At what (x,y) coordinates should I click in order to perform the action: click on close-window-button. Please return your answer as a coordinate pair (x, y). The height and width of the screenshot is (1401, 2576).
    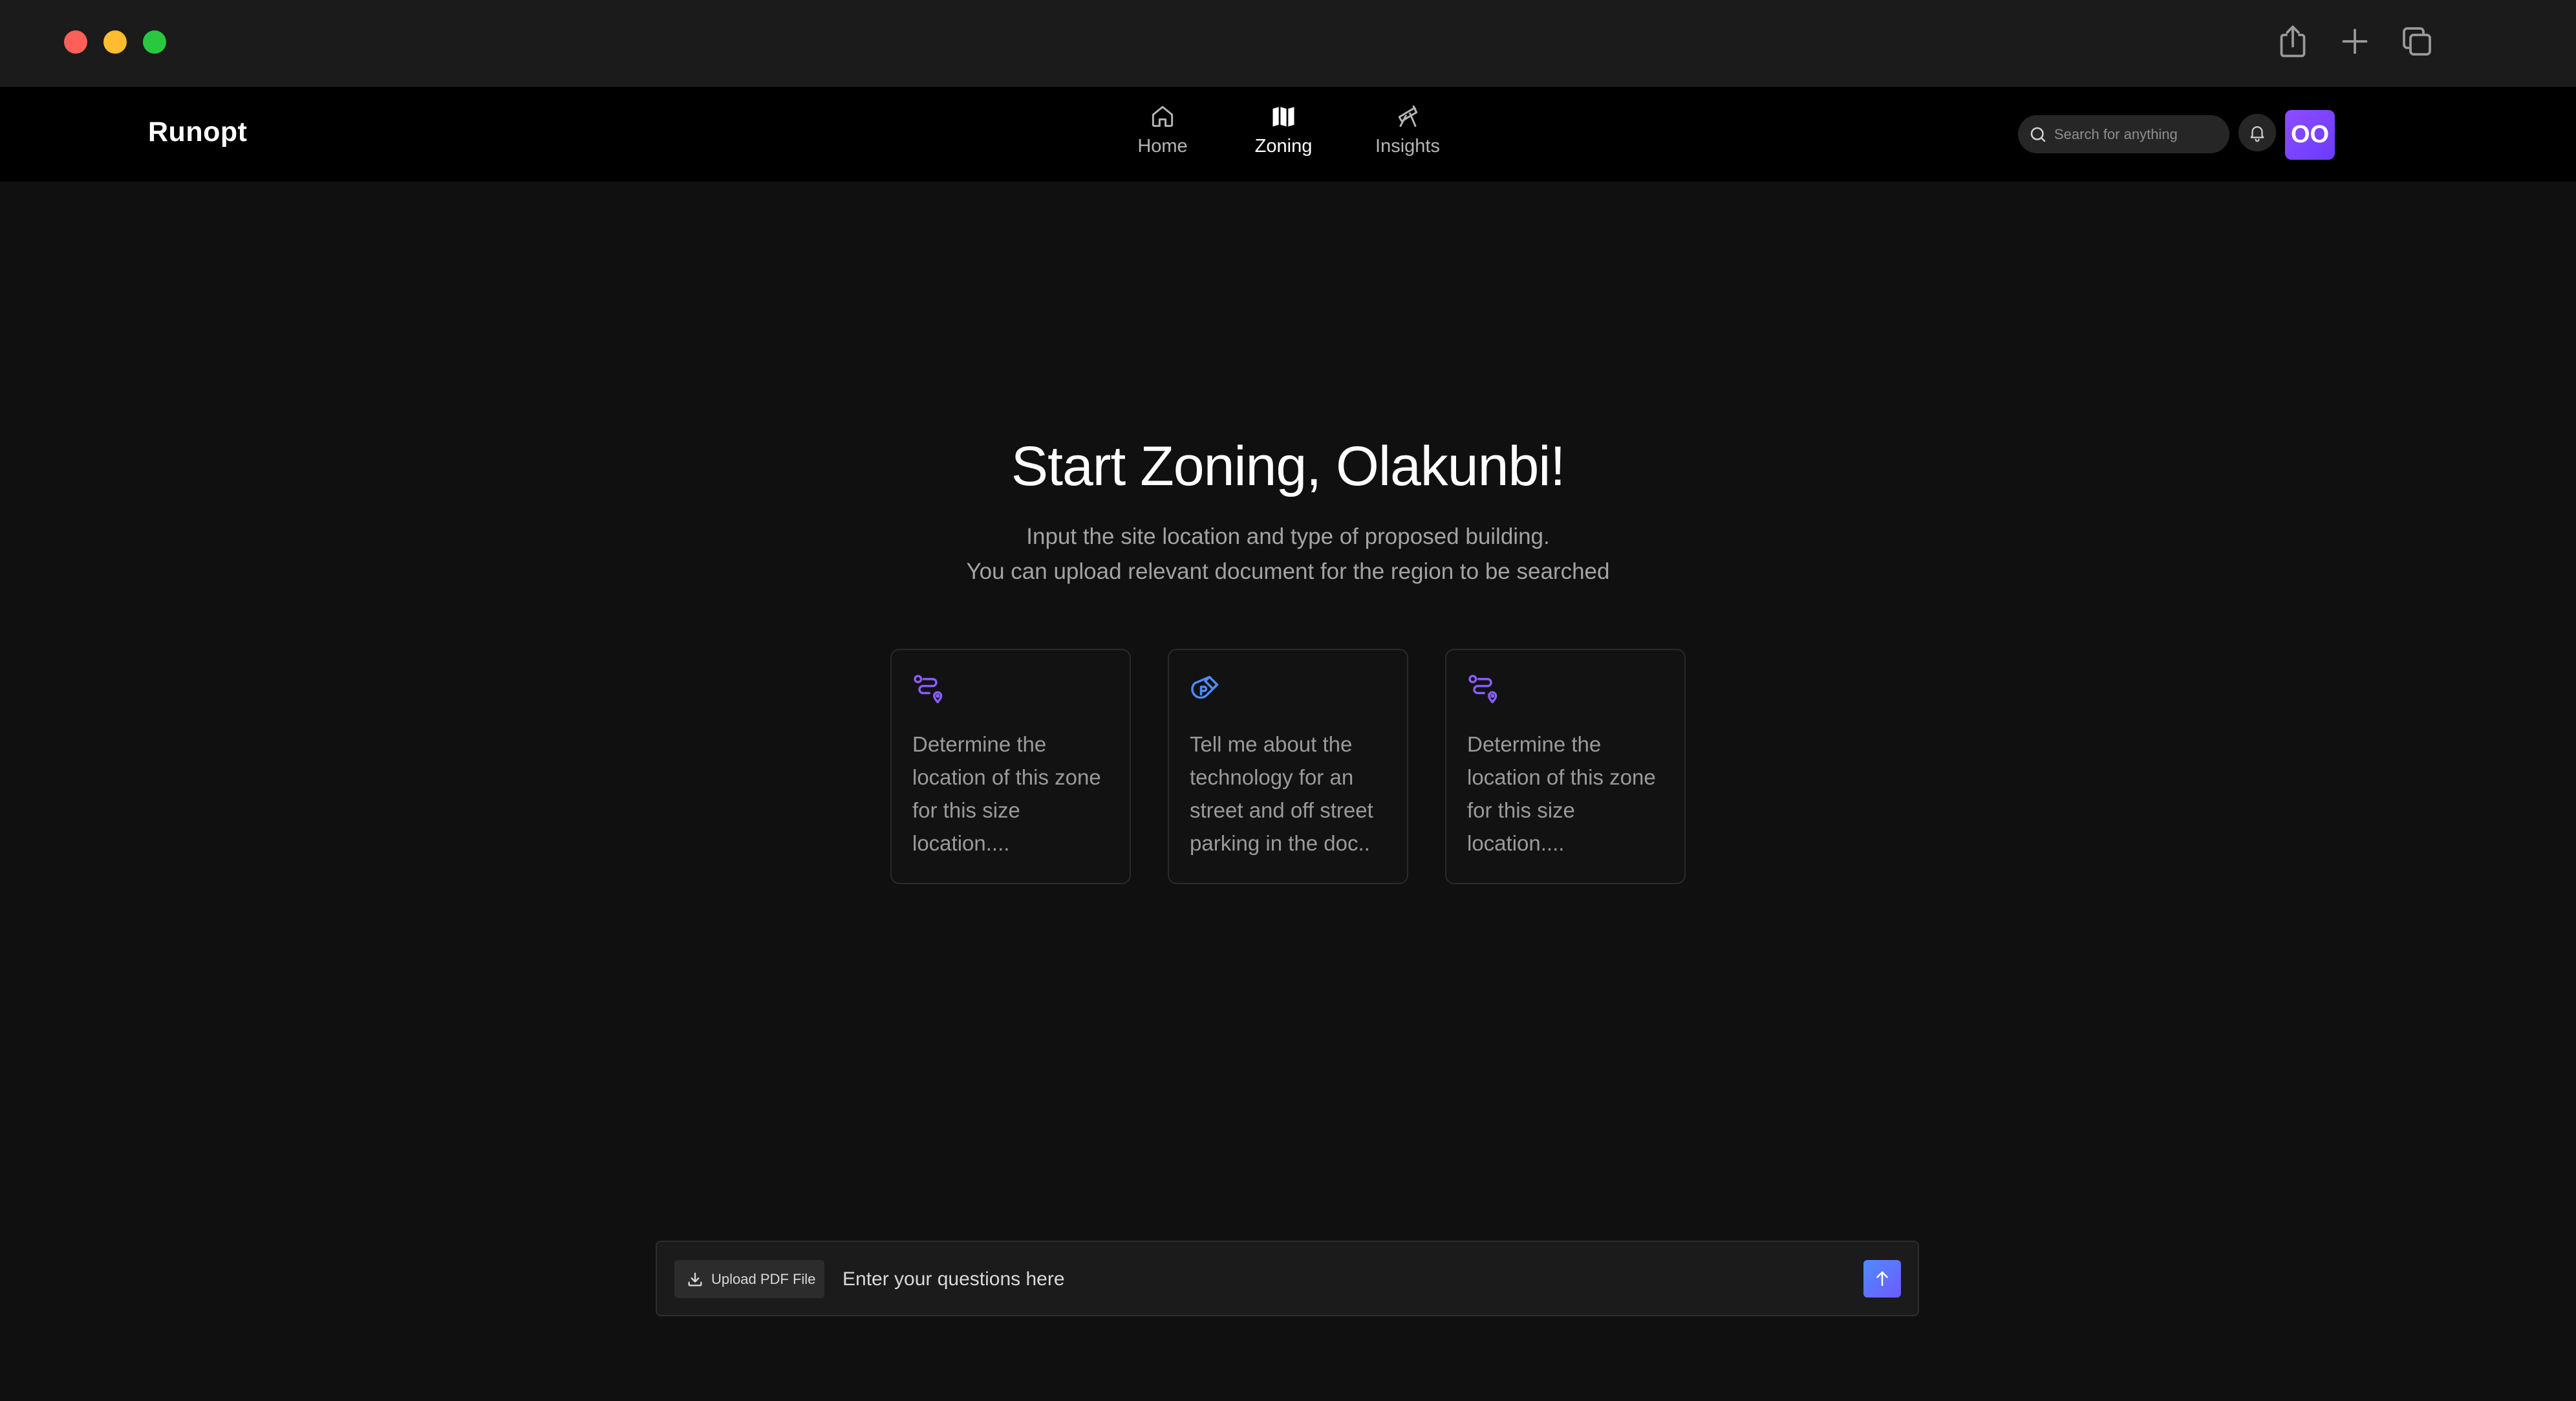
    Looking at the image, I should click on (75, 42).